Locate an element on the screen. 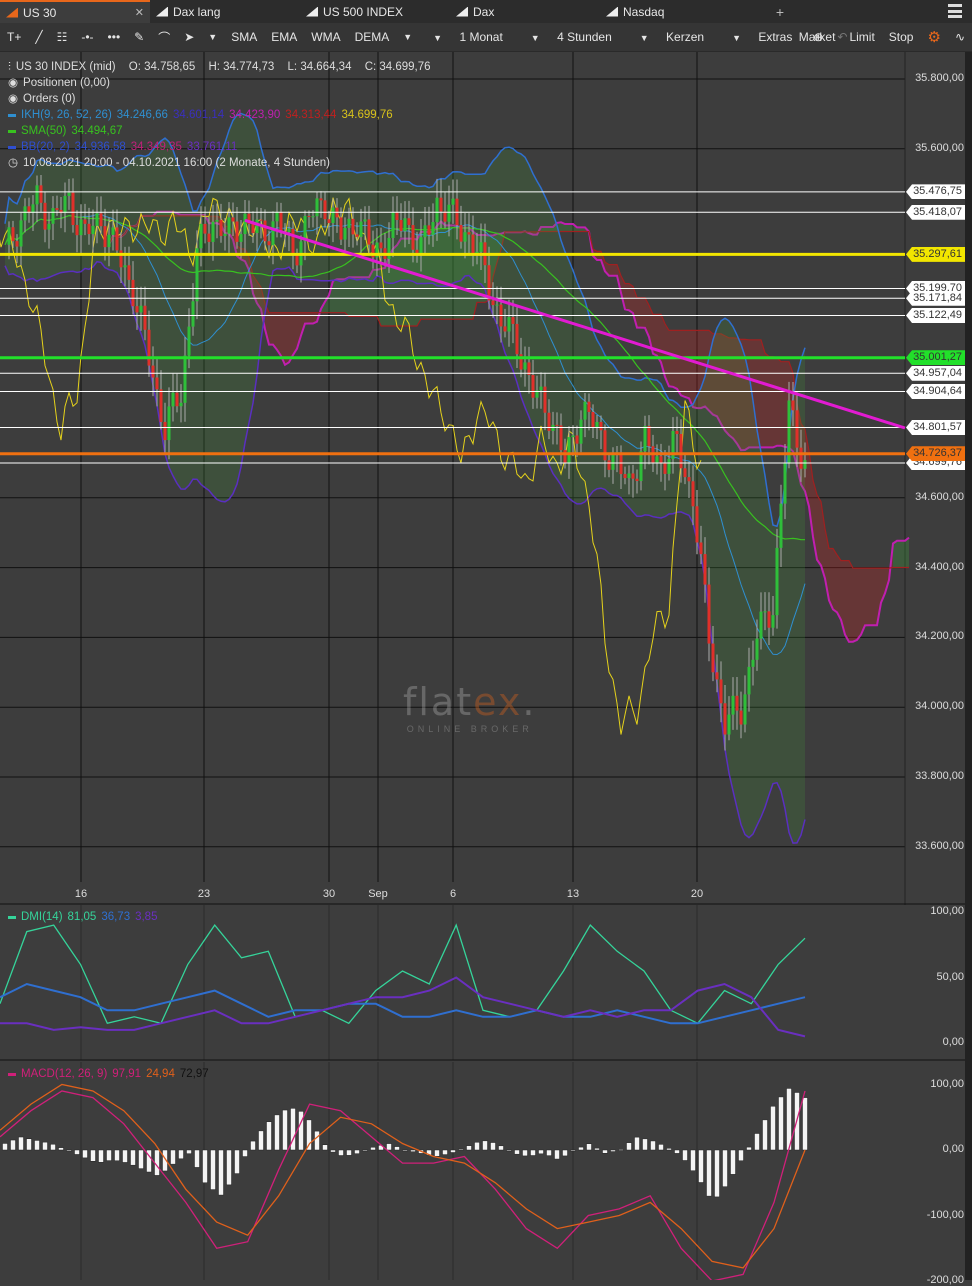  pulse-icon: ∿ is located at coordinates (960, 37).